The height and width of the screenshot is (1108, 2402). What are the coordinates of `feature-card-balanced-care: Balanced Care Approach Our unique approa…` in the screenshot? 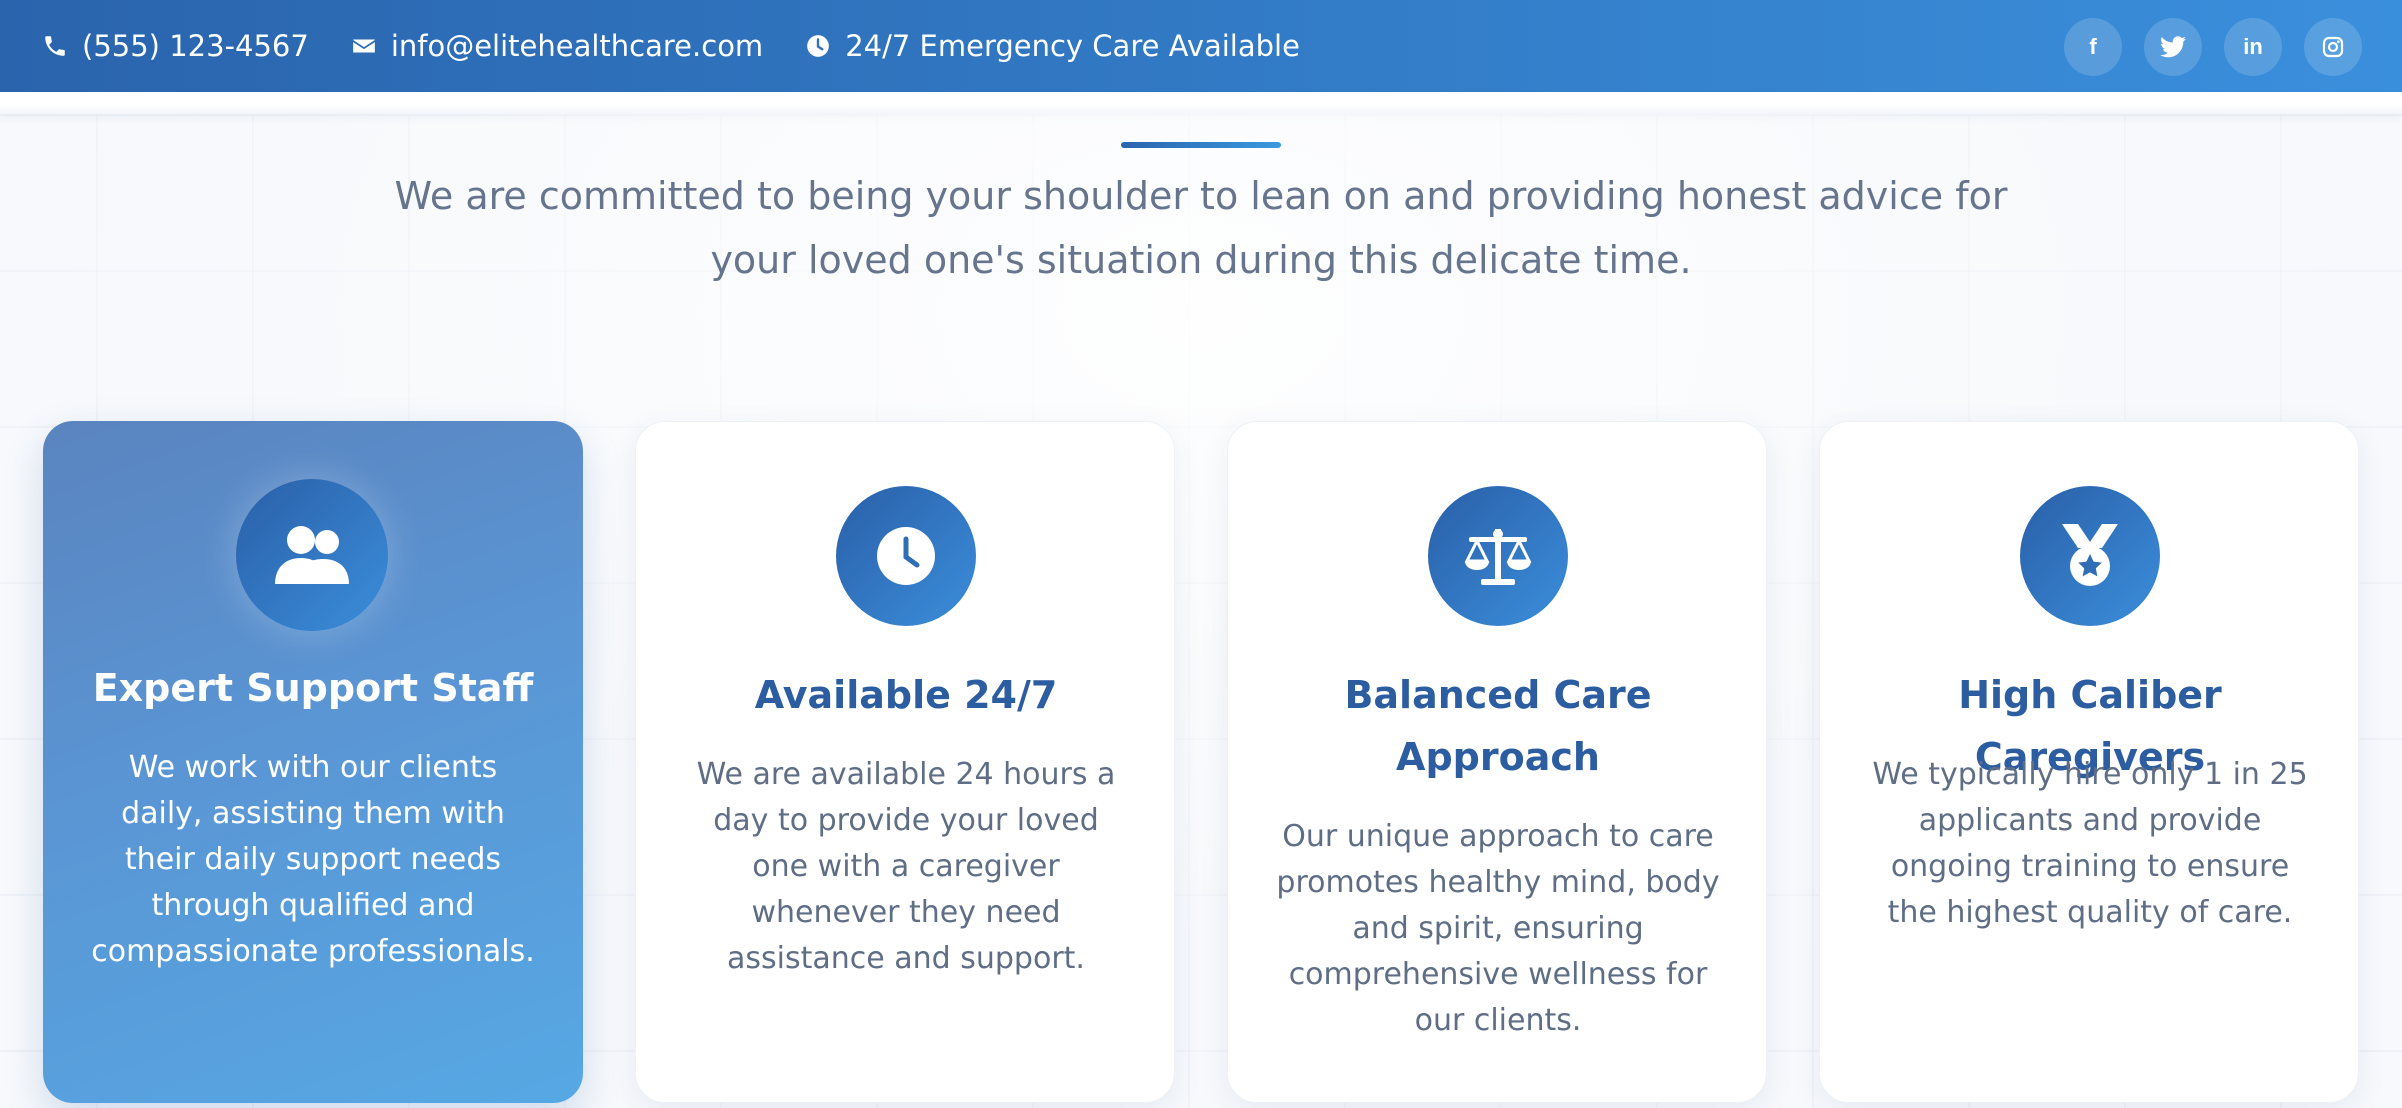 It's located at (1497, 762).